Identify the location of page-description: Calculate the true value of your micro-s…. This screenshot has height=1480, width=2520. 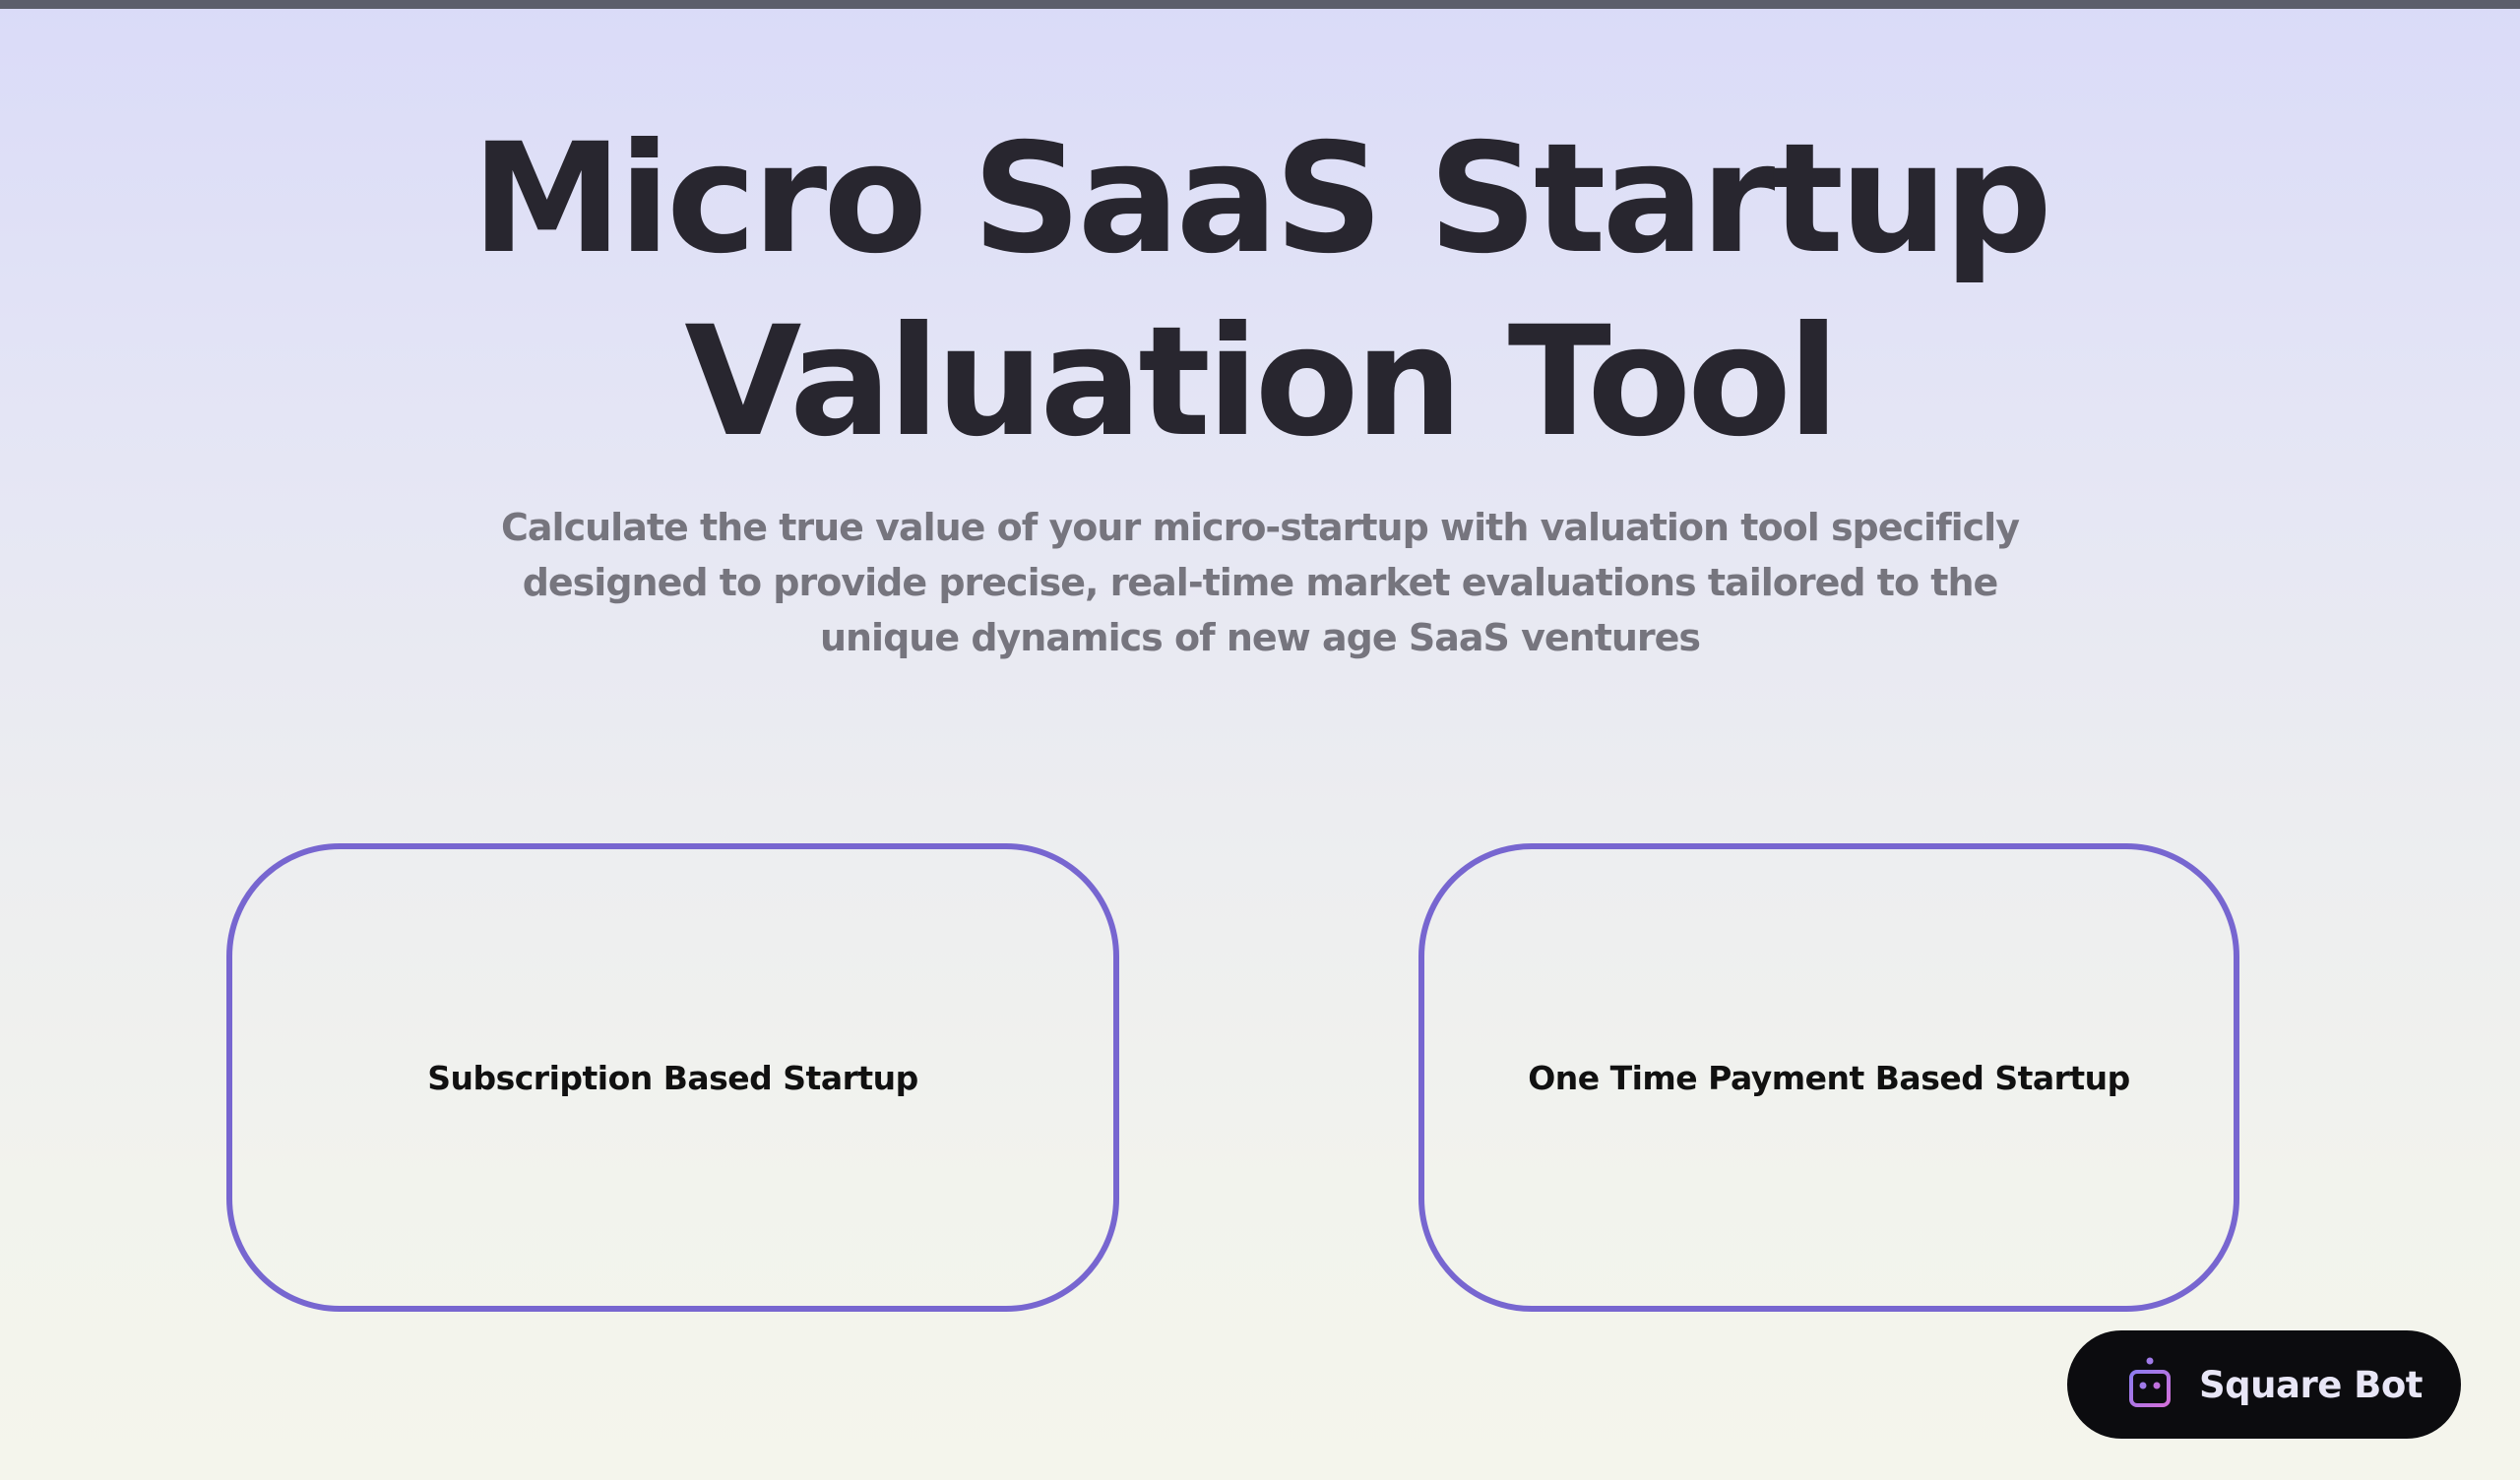
(1260, 582).